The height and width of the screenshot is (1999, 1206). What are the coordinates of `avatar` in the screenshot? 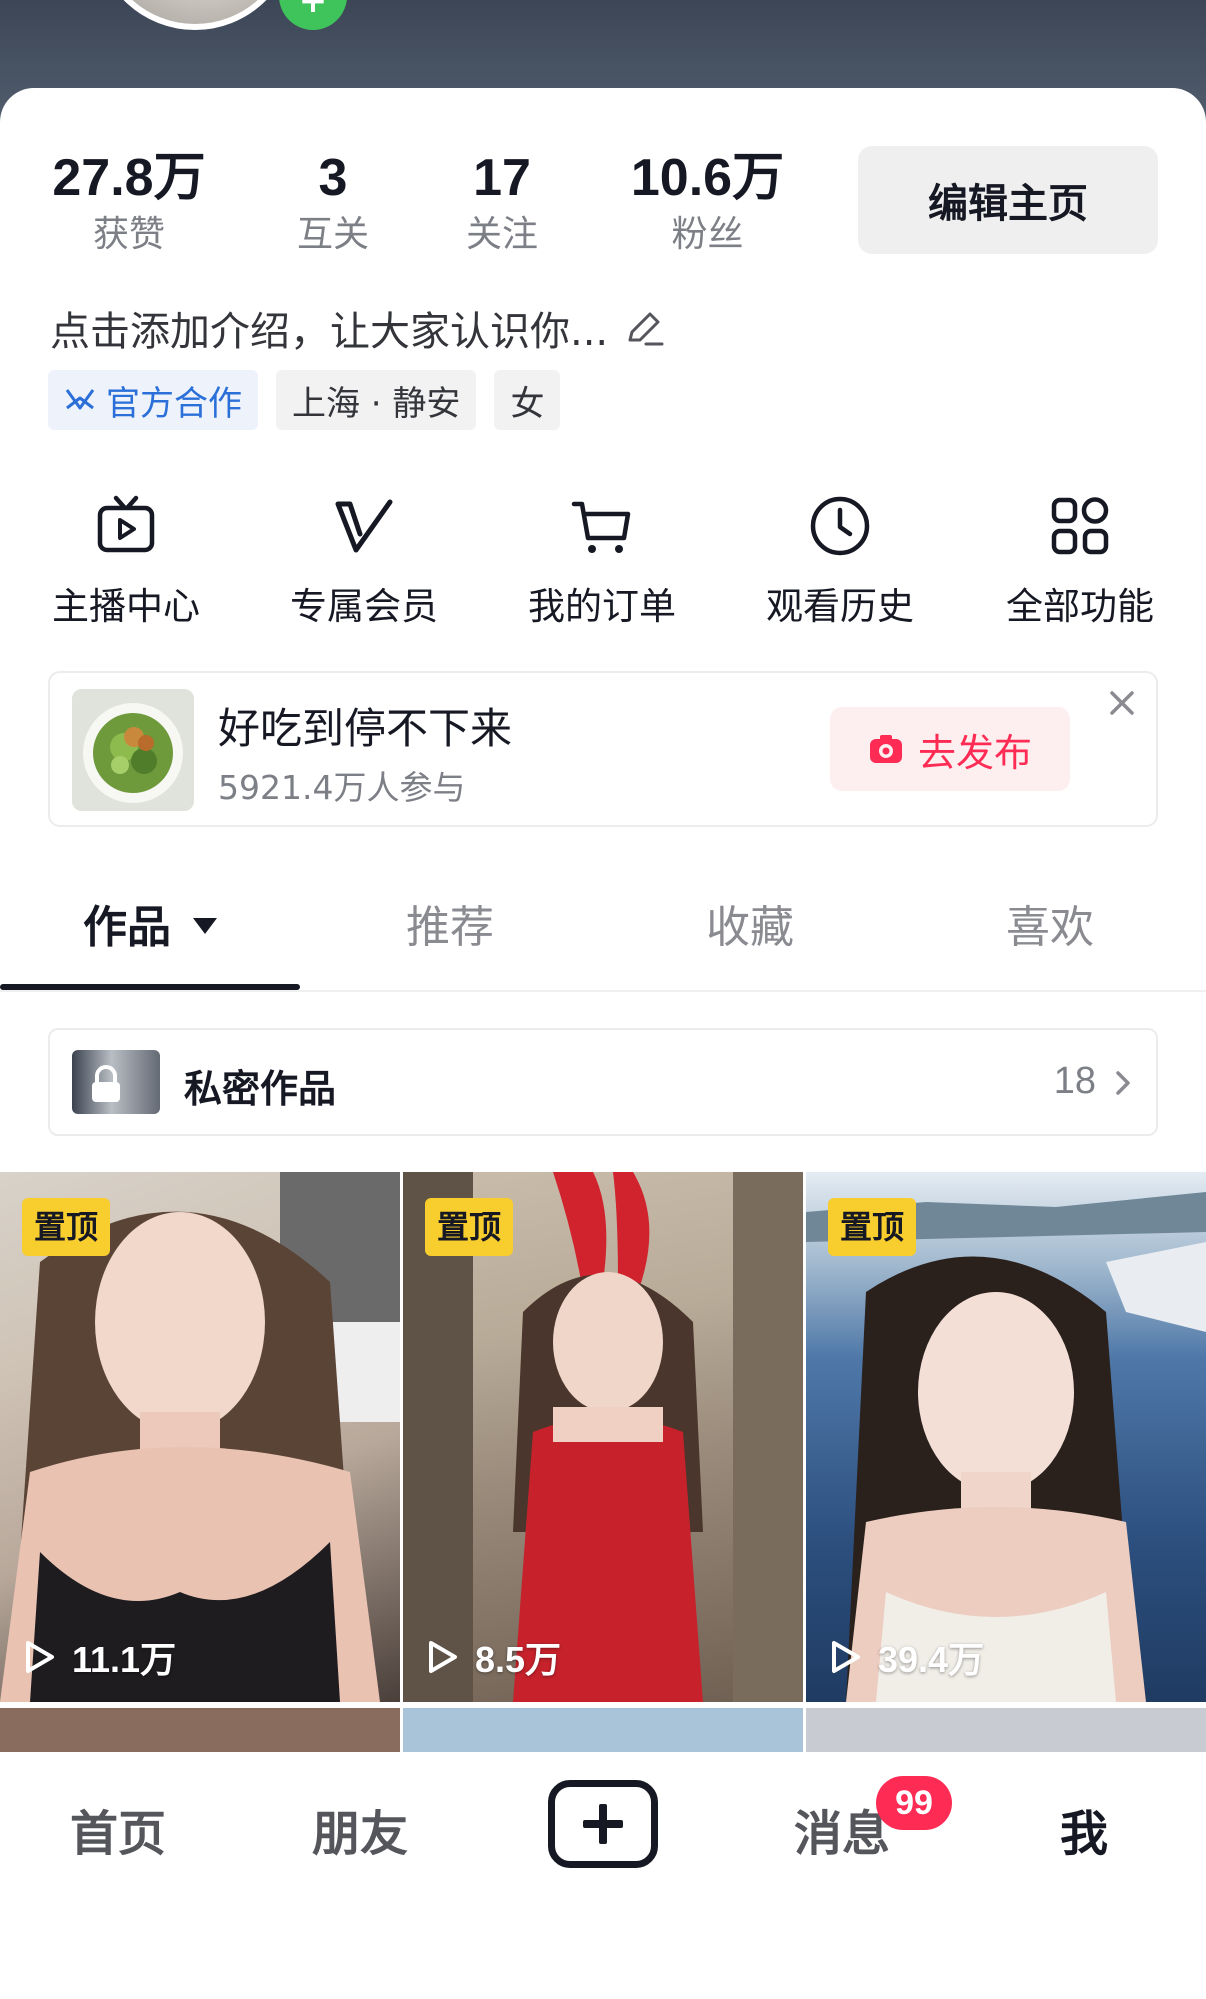 It's located at (195, 15).